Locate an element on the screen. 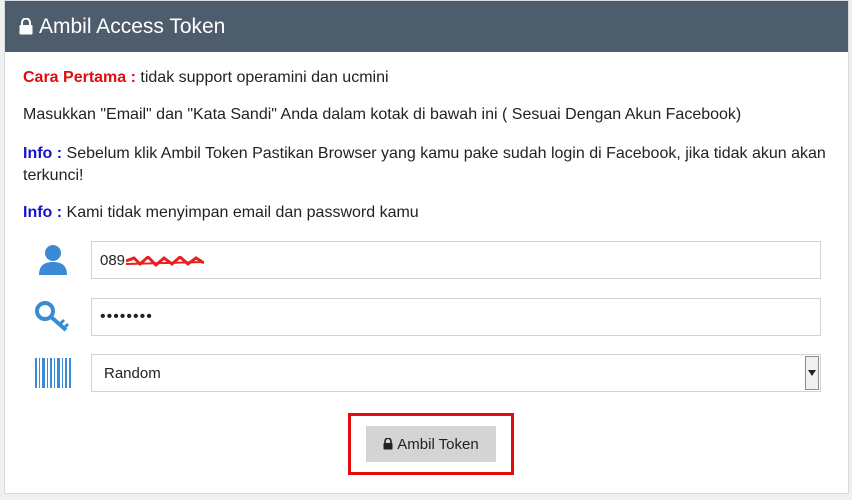 The width and height of the screenshot is (852, 500). panel-header: Ambil Access Token is located at coordinates (426, 26).